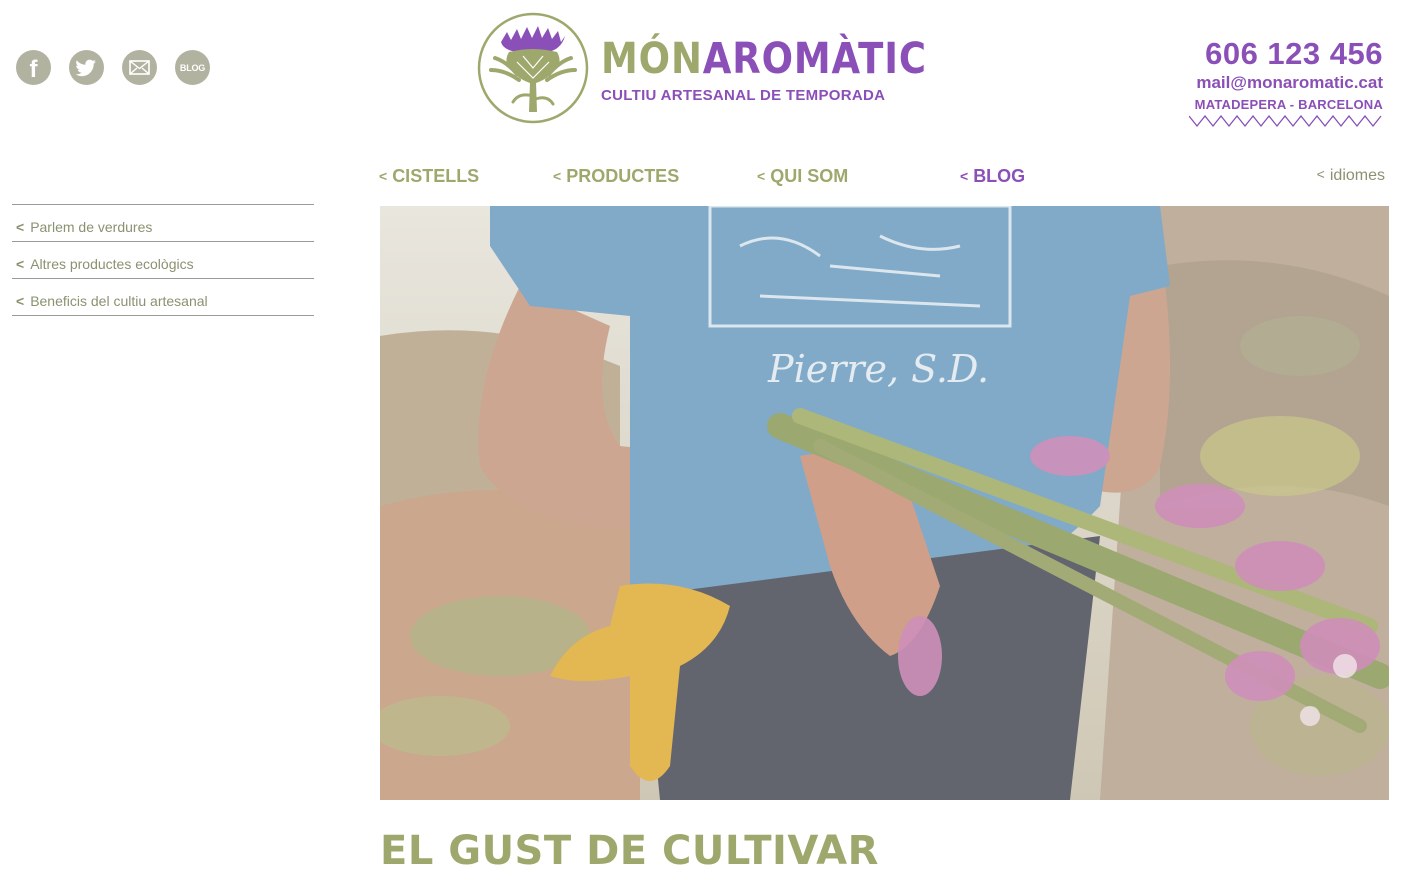 The height and width of the screenshot is (886, 1404). What do you see at coordinates (119, 301) in the screenshot?
I see `sidebar-item-label: Beneficis del cultiu artesanal` at bounding box center [119, 301].